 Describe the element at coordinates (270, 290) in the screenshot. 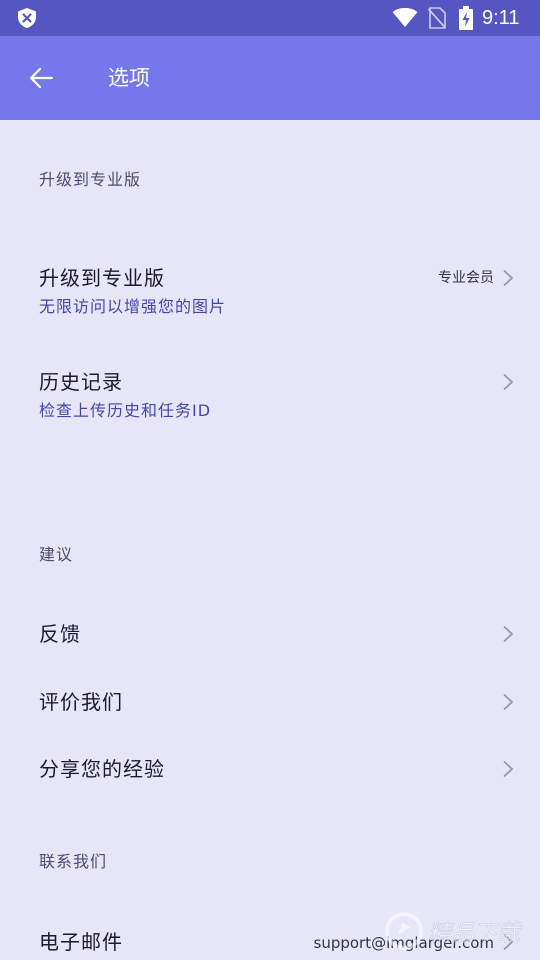

I see `upgrade-pro-row: 升级到专业版 无限访问以增强您的图片 专业会员` at that location.